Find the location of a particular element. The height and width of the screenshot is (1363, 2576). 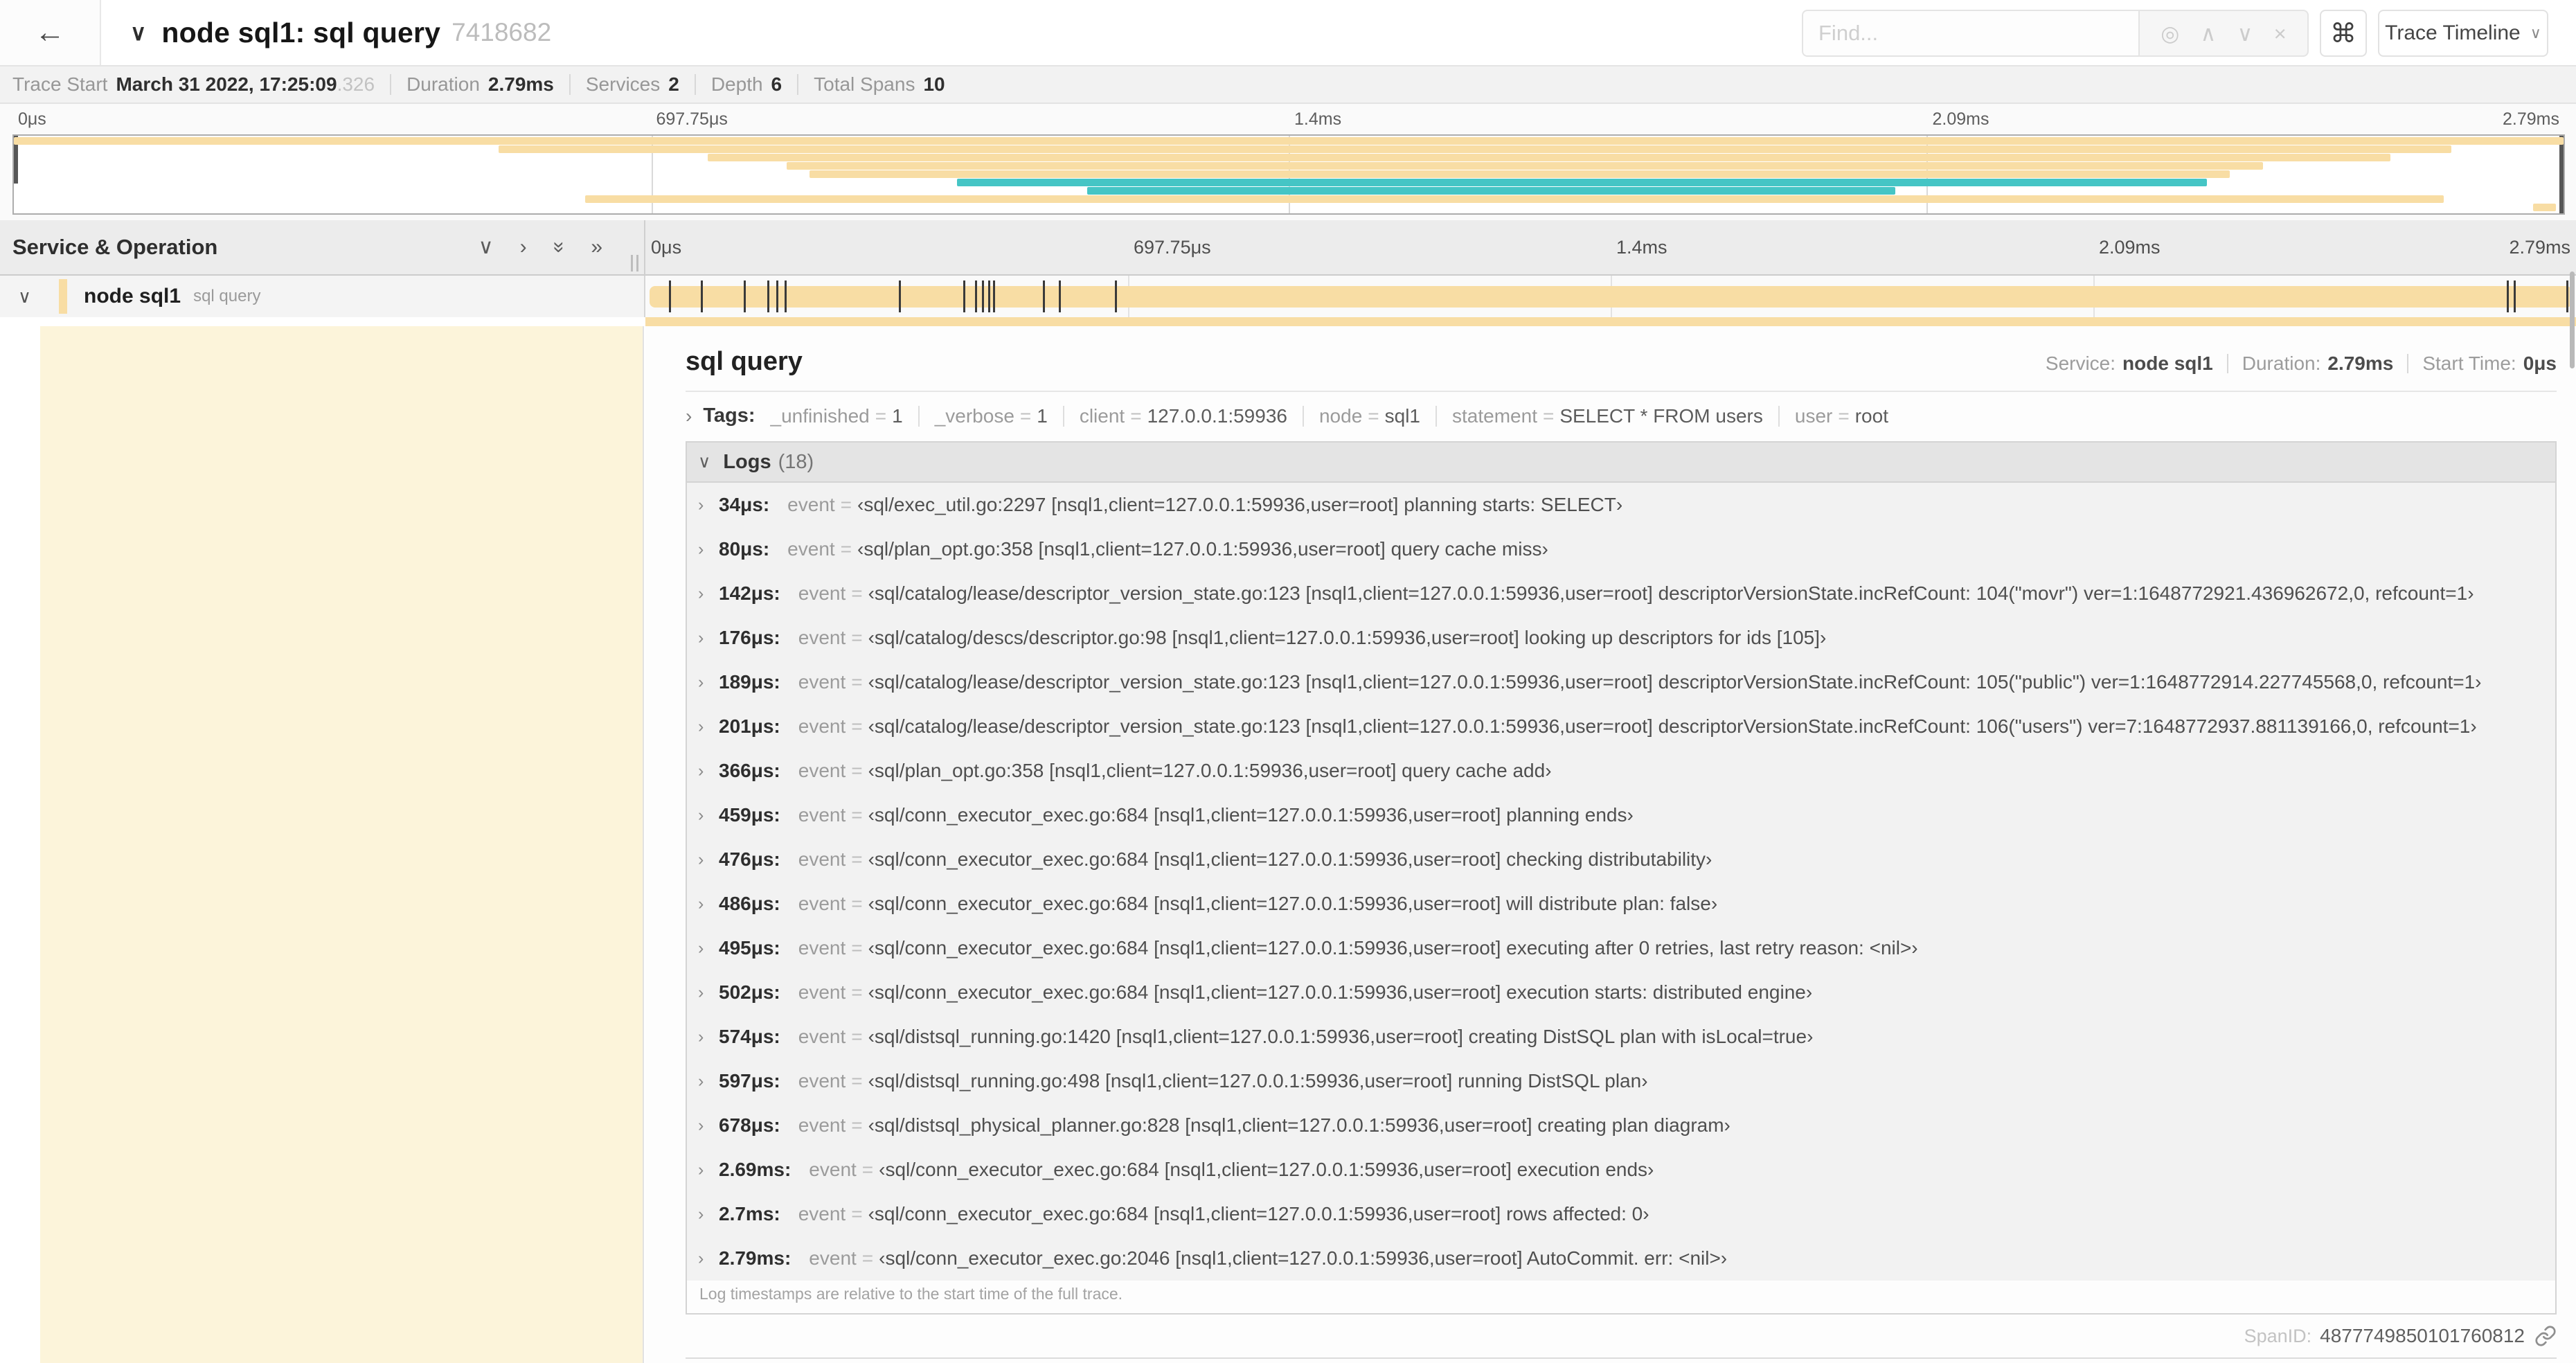

logs-collapse-icon: ∨ is located at coordinates (704, 462).